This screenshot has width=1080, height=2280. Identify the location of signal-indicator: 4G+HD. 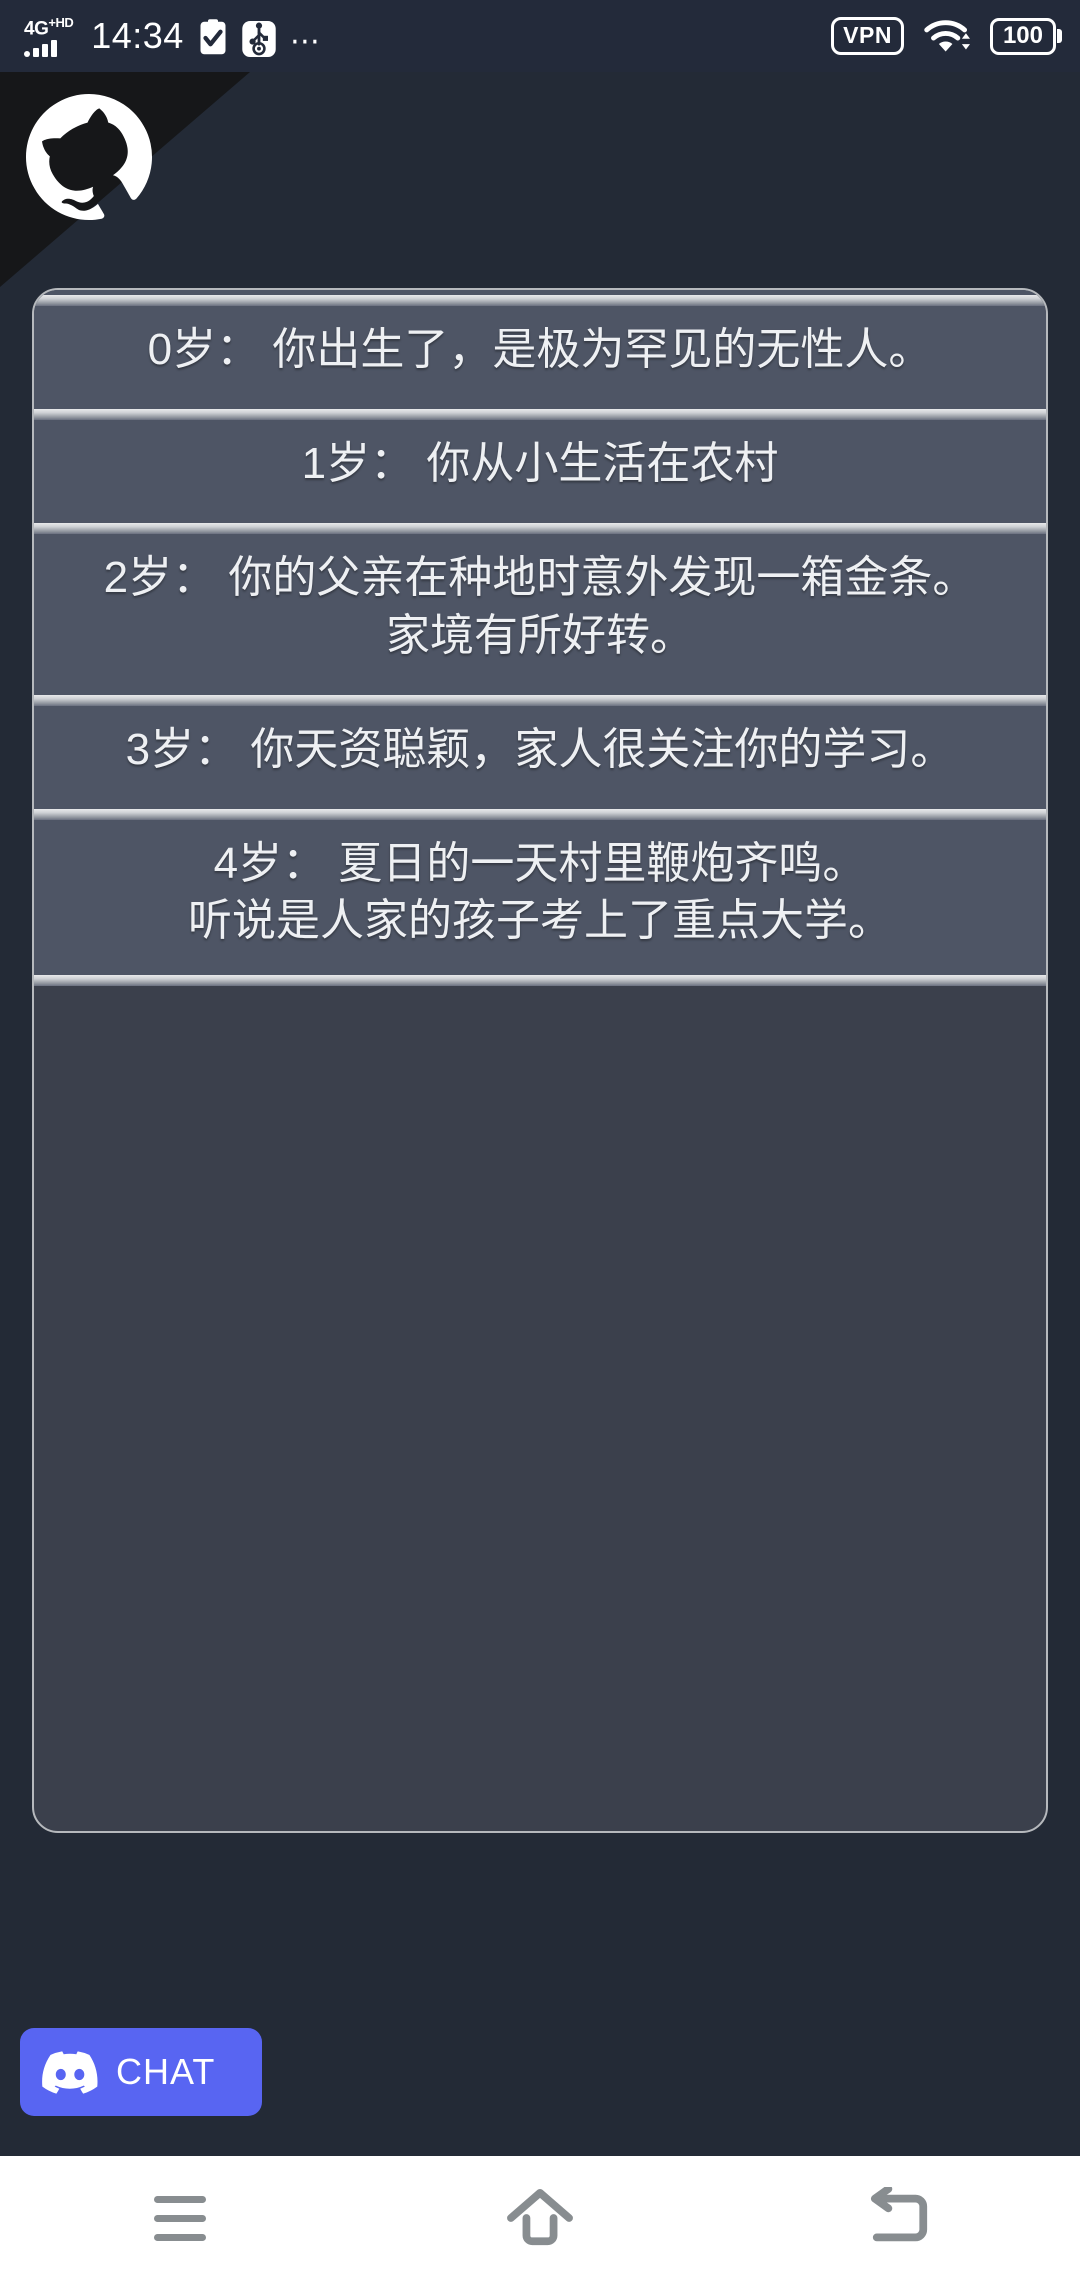
(49, 35).